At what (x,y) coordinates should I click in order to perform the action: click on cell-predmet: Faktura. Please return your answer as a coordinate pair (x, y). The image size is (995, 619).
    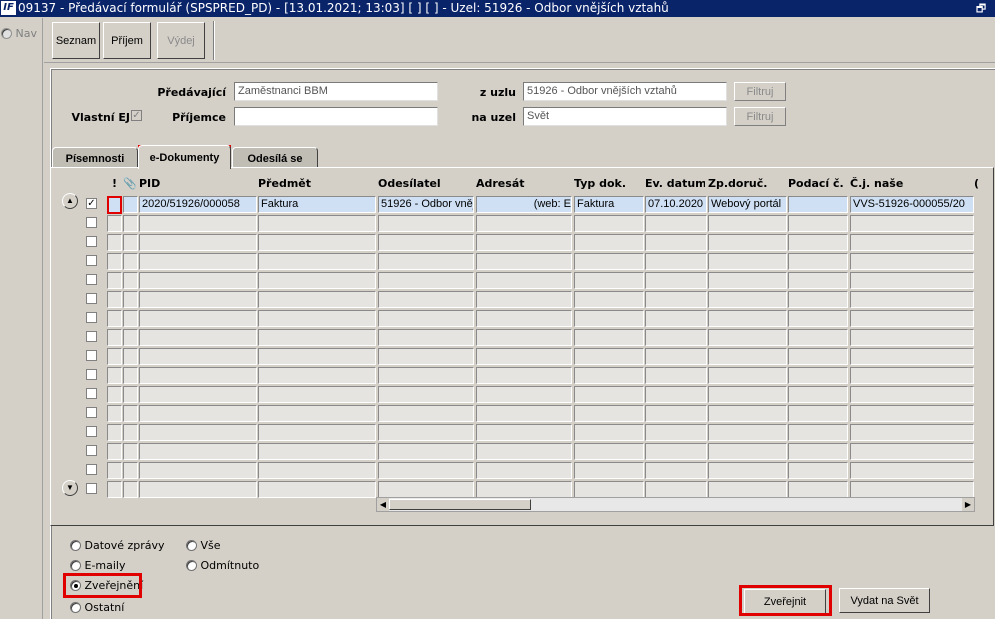
    Looking at the image, I should click on (317, 204).